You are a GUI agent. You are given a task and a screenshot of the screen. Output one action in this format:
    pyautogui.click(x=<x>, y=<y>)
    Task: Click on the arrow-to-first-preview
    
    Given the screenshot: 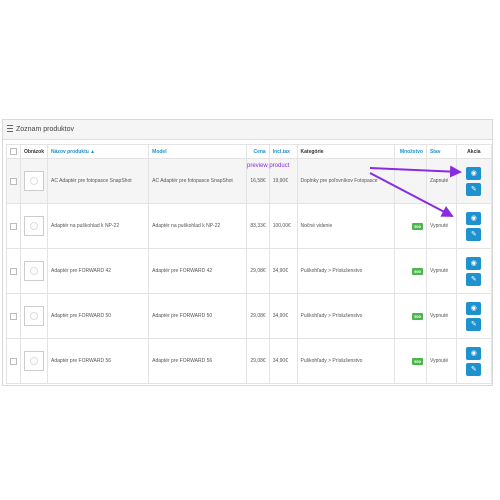 What is the action you would take?
    pyautogui.click(x=415, y=171)
    